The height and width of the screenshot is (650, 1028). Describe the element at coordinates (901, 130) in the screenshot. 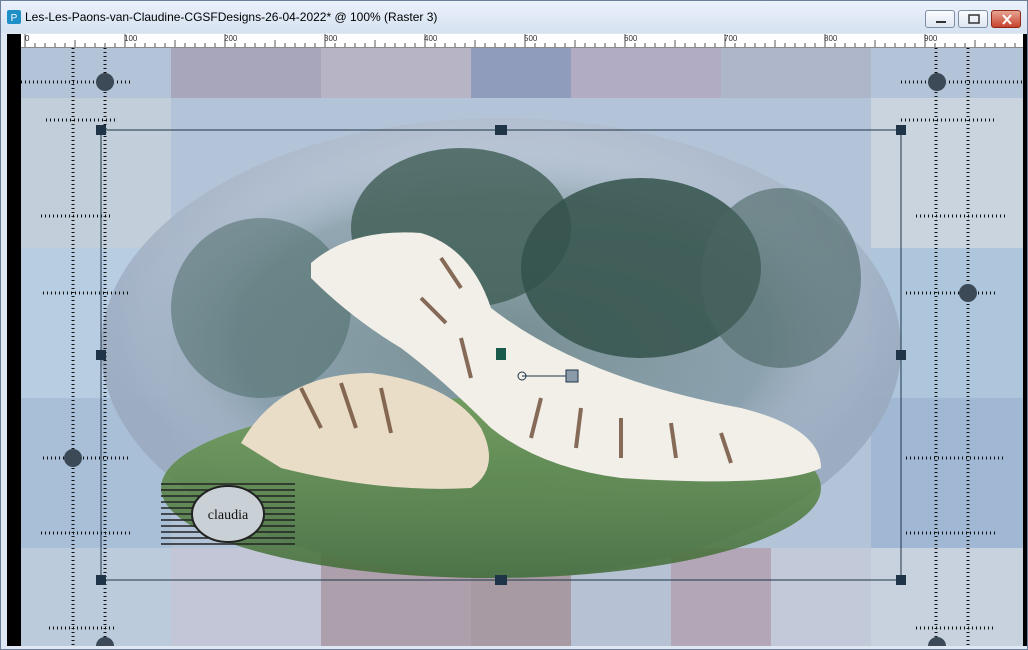

I see `handle-top-right` at that location.